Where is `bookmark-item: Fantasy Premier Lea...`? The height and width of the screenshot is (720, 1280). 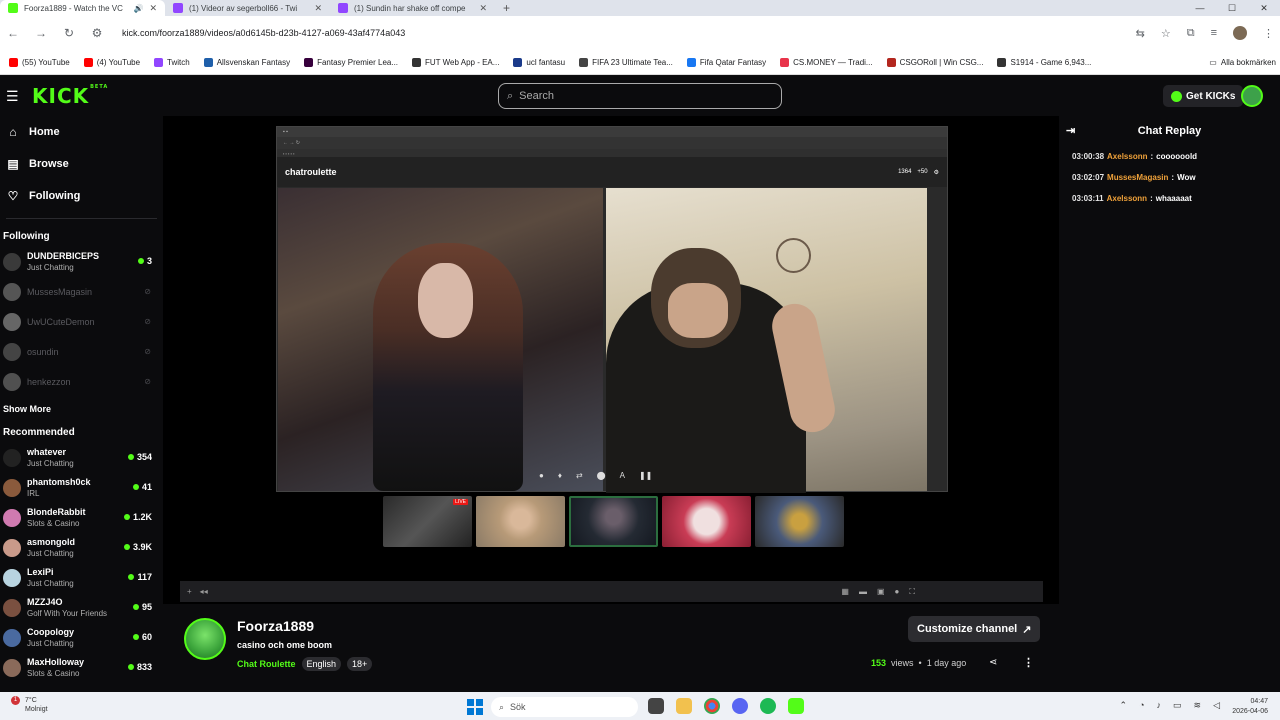 bookmark-item: Fantasy Premier Lea... is located at coordinates (351, 62).